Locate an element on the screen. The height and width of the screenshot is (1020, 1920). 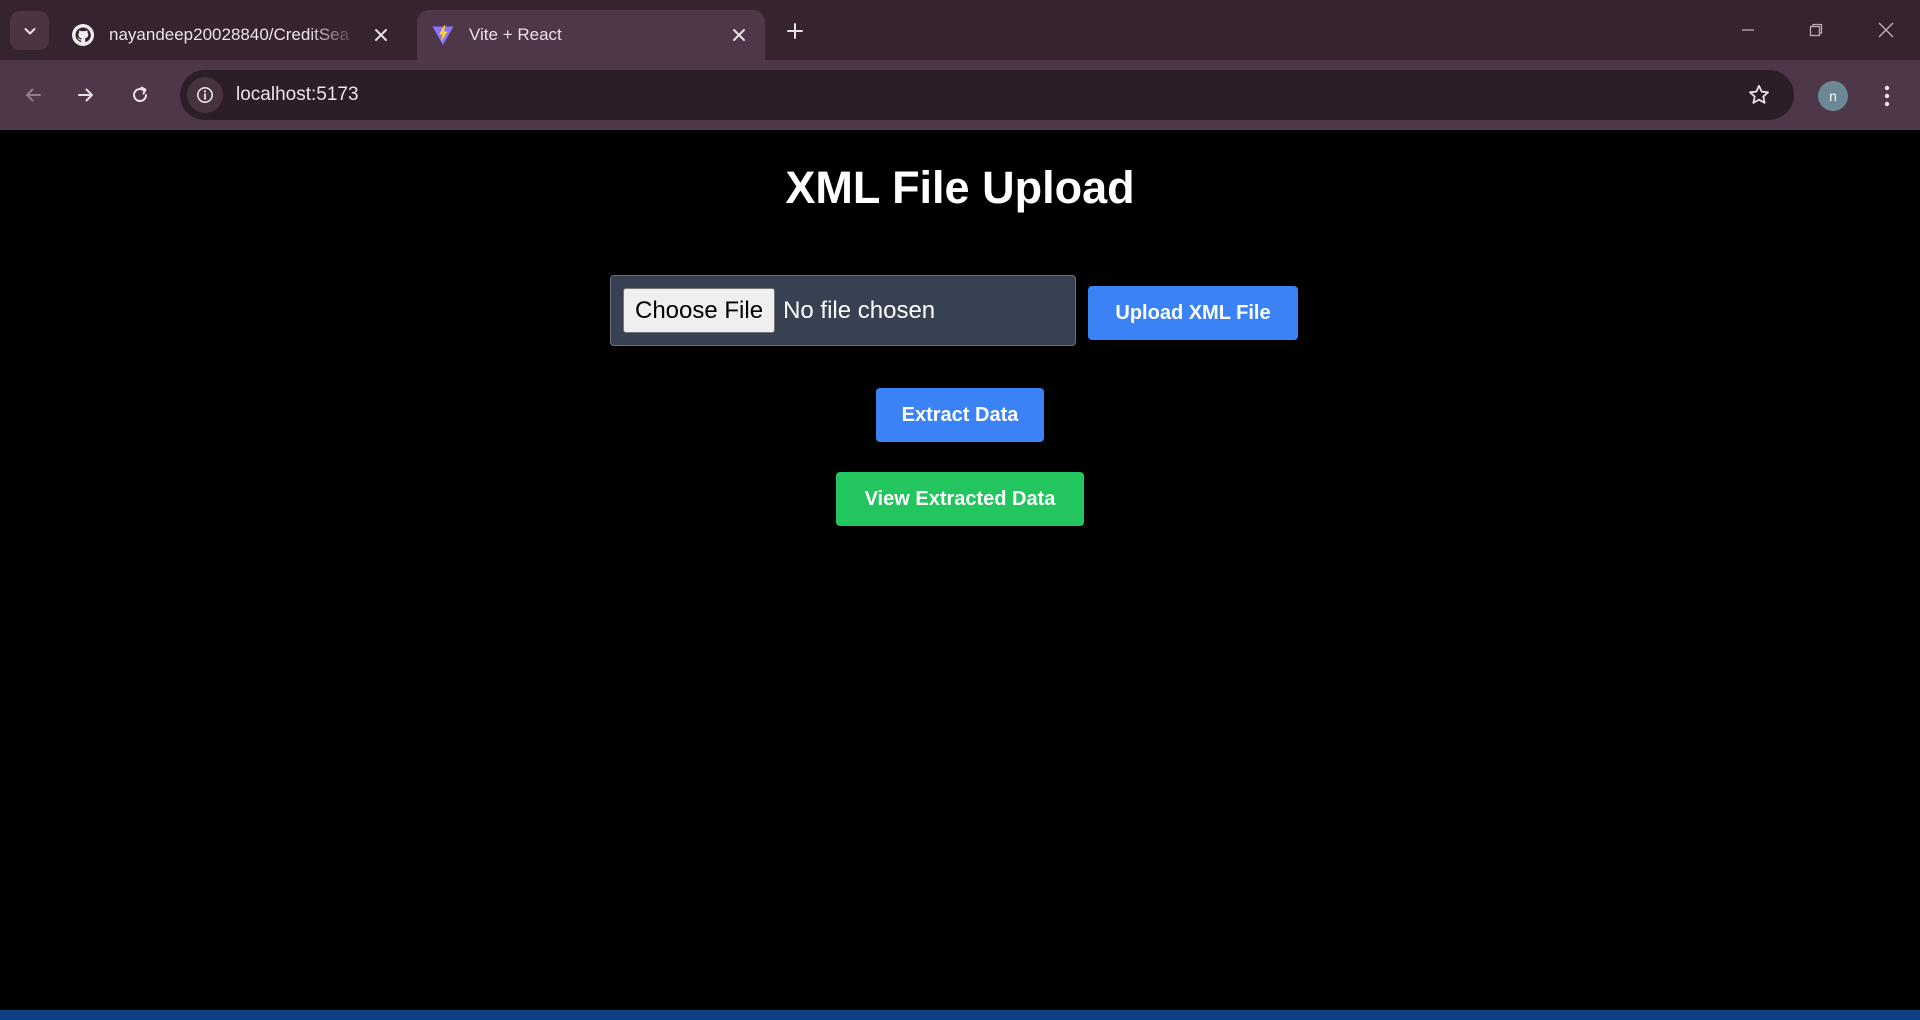
back-button is located at coordinates (33, 95).